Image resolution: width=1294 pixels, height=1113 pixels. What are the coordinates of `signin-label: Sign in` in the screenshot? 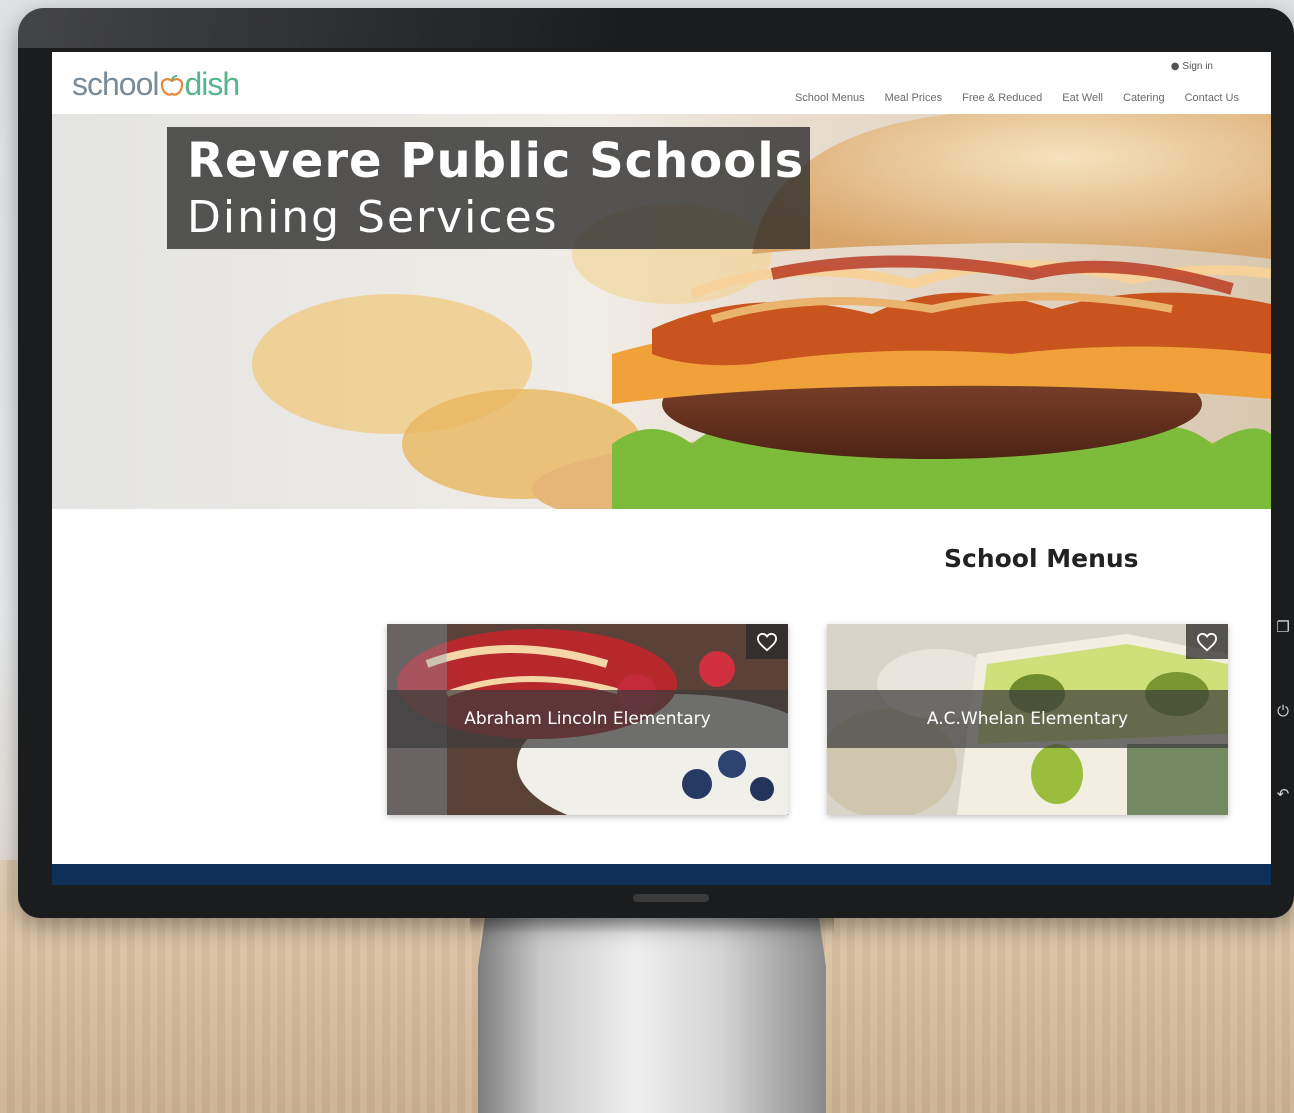 It's located at (1197, 66).